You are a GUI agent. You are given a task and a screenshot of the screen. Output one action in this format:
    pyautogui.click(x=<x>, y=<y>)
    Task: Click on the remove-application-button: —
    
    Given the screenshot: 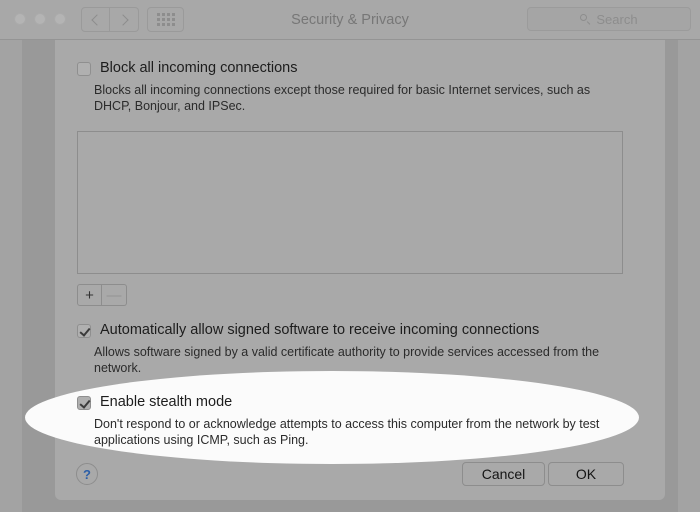 What is the action you would take?
    pyautogui.click(x=114, y=295)
    